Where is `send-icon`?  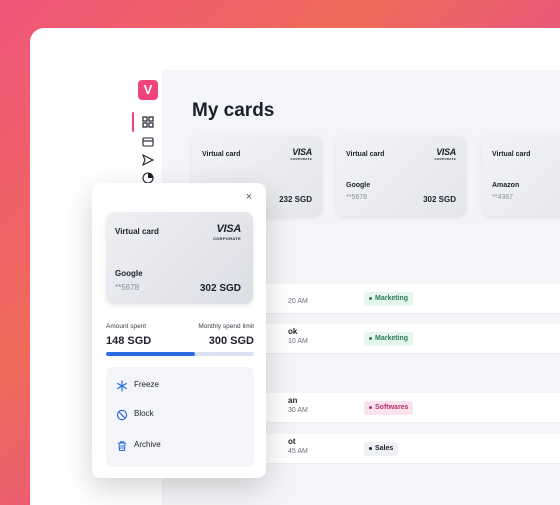
send-icon is located at coordinates (148, 160).